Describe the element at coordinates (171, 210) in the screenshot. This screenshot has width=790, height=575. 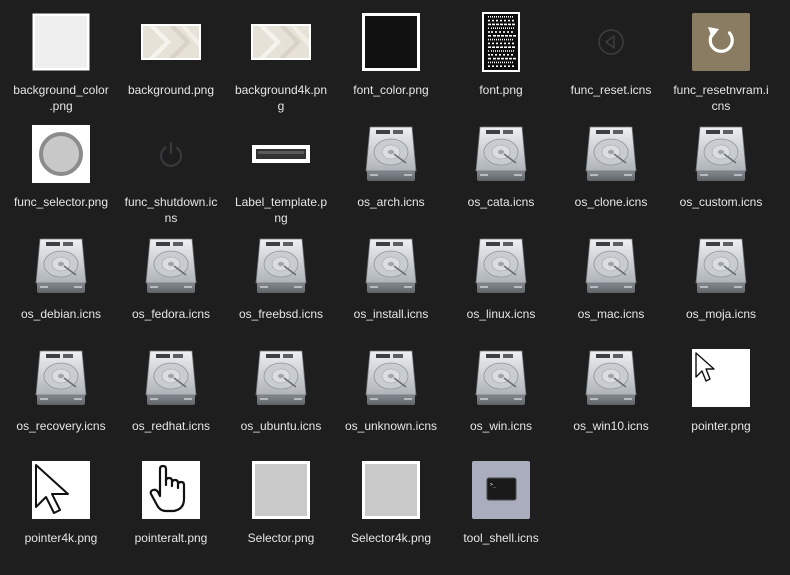
I see `file-name-label: func_shutdown.ic ns` at that location.